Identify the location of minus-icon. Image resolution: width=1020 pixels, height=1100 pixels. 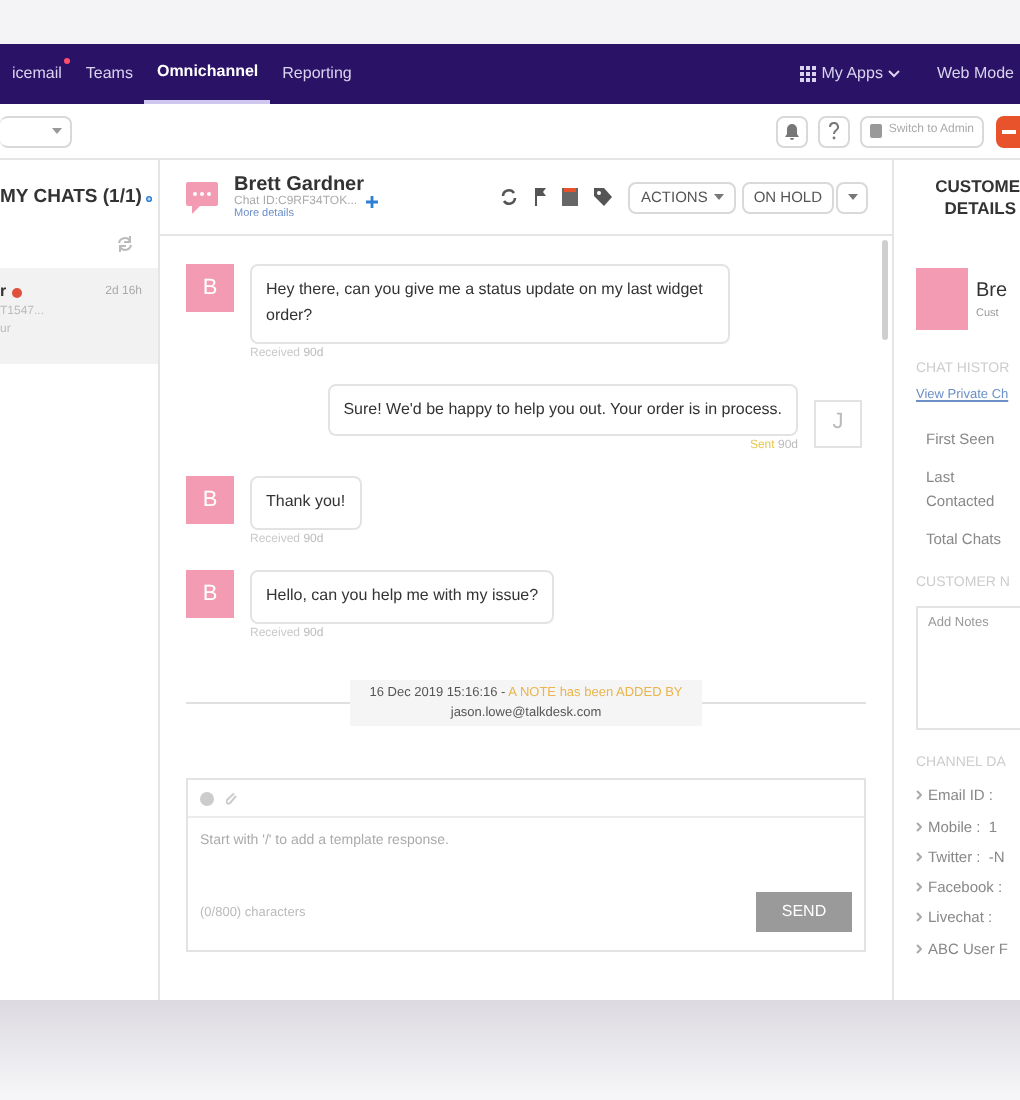
(1009, 131).